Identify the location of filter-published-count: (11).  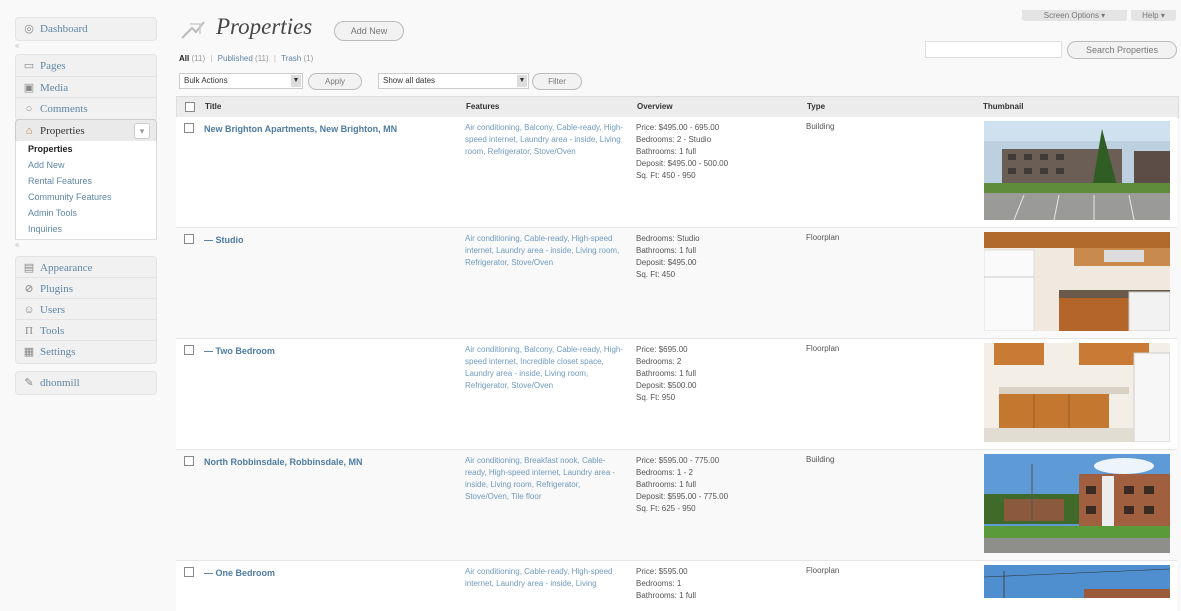
(262, 58).